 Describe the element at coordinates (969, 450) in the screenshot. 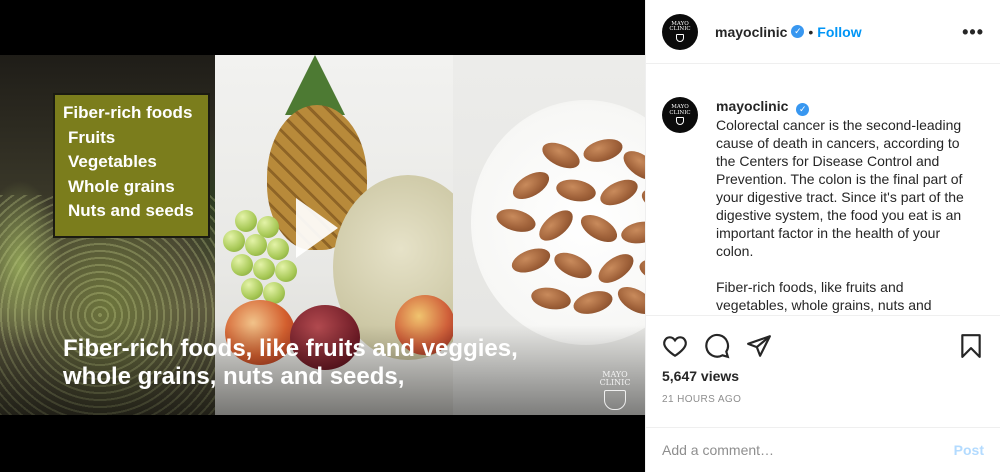

I see `post-comment-button: Post` at that location.